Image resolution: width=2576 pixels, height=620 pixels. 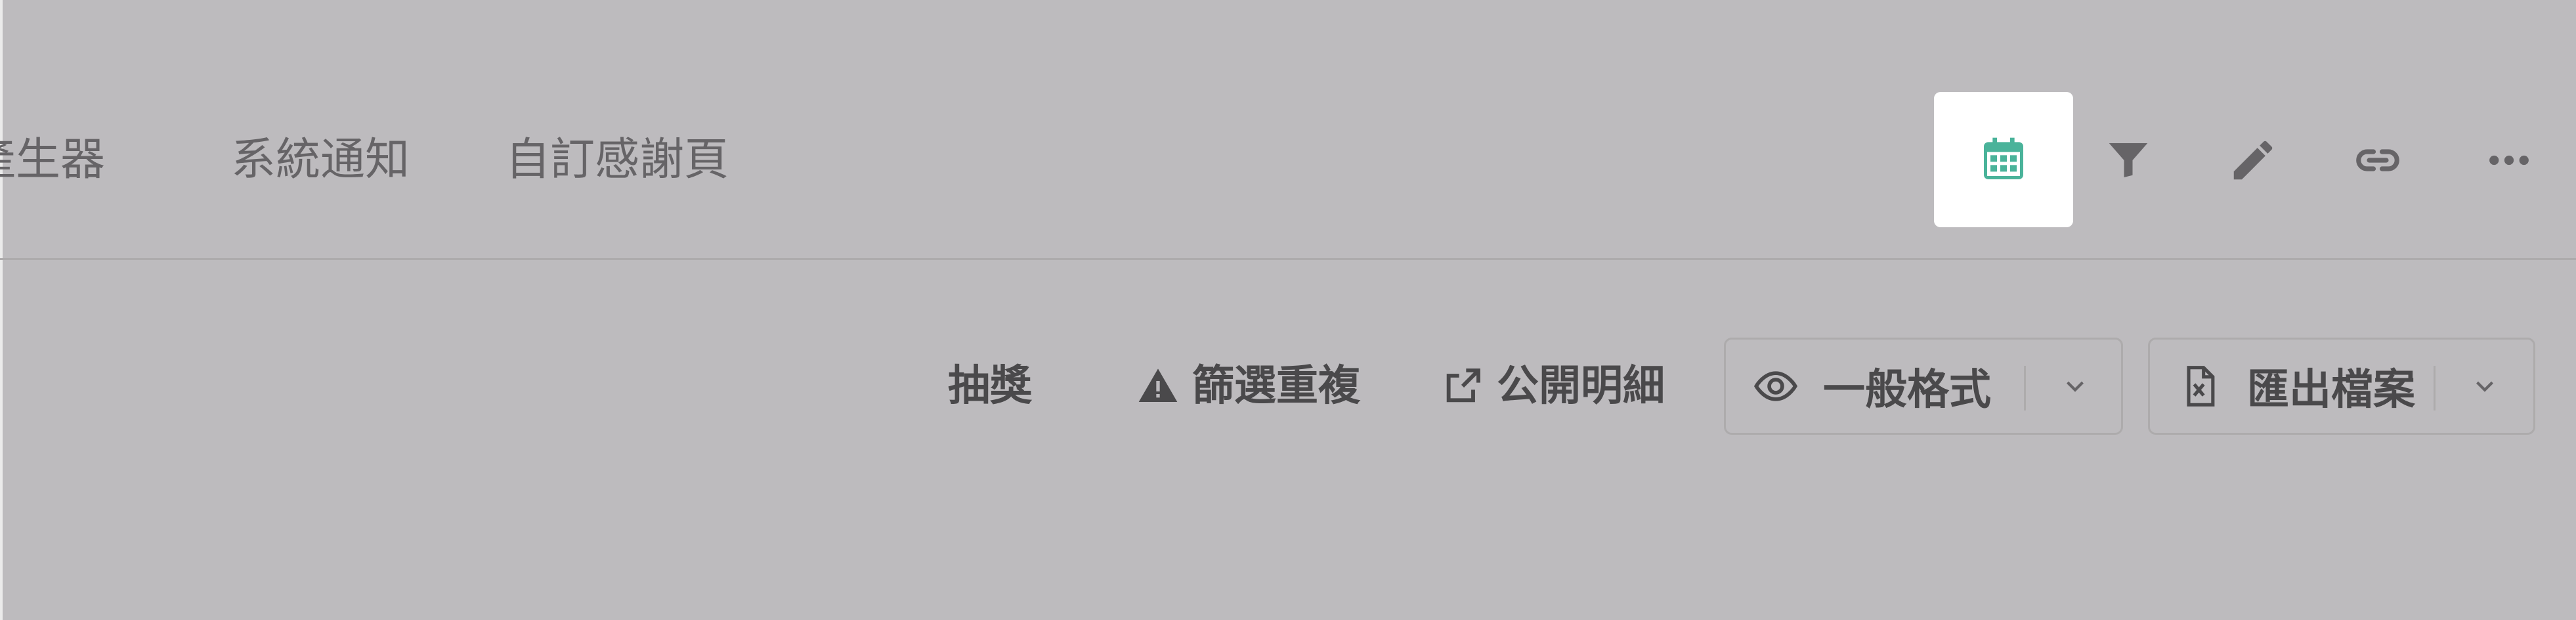 I want to click on tab-custom-thank-you-page: 自訂感謝頁, so click(x=617, y=160).